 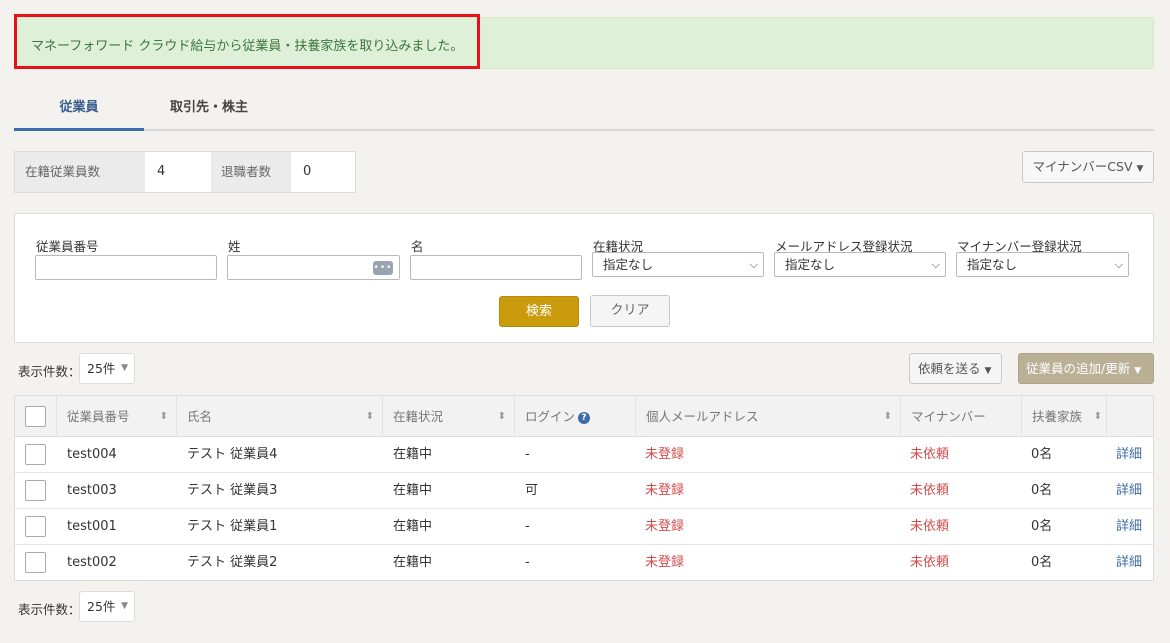 I want to click on header-mynumber: マイナンバー, so click(x=961, y=416).